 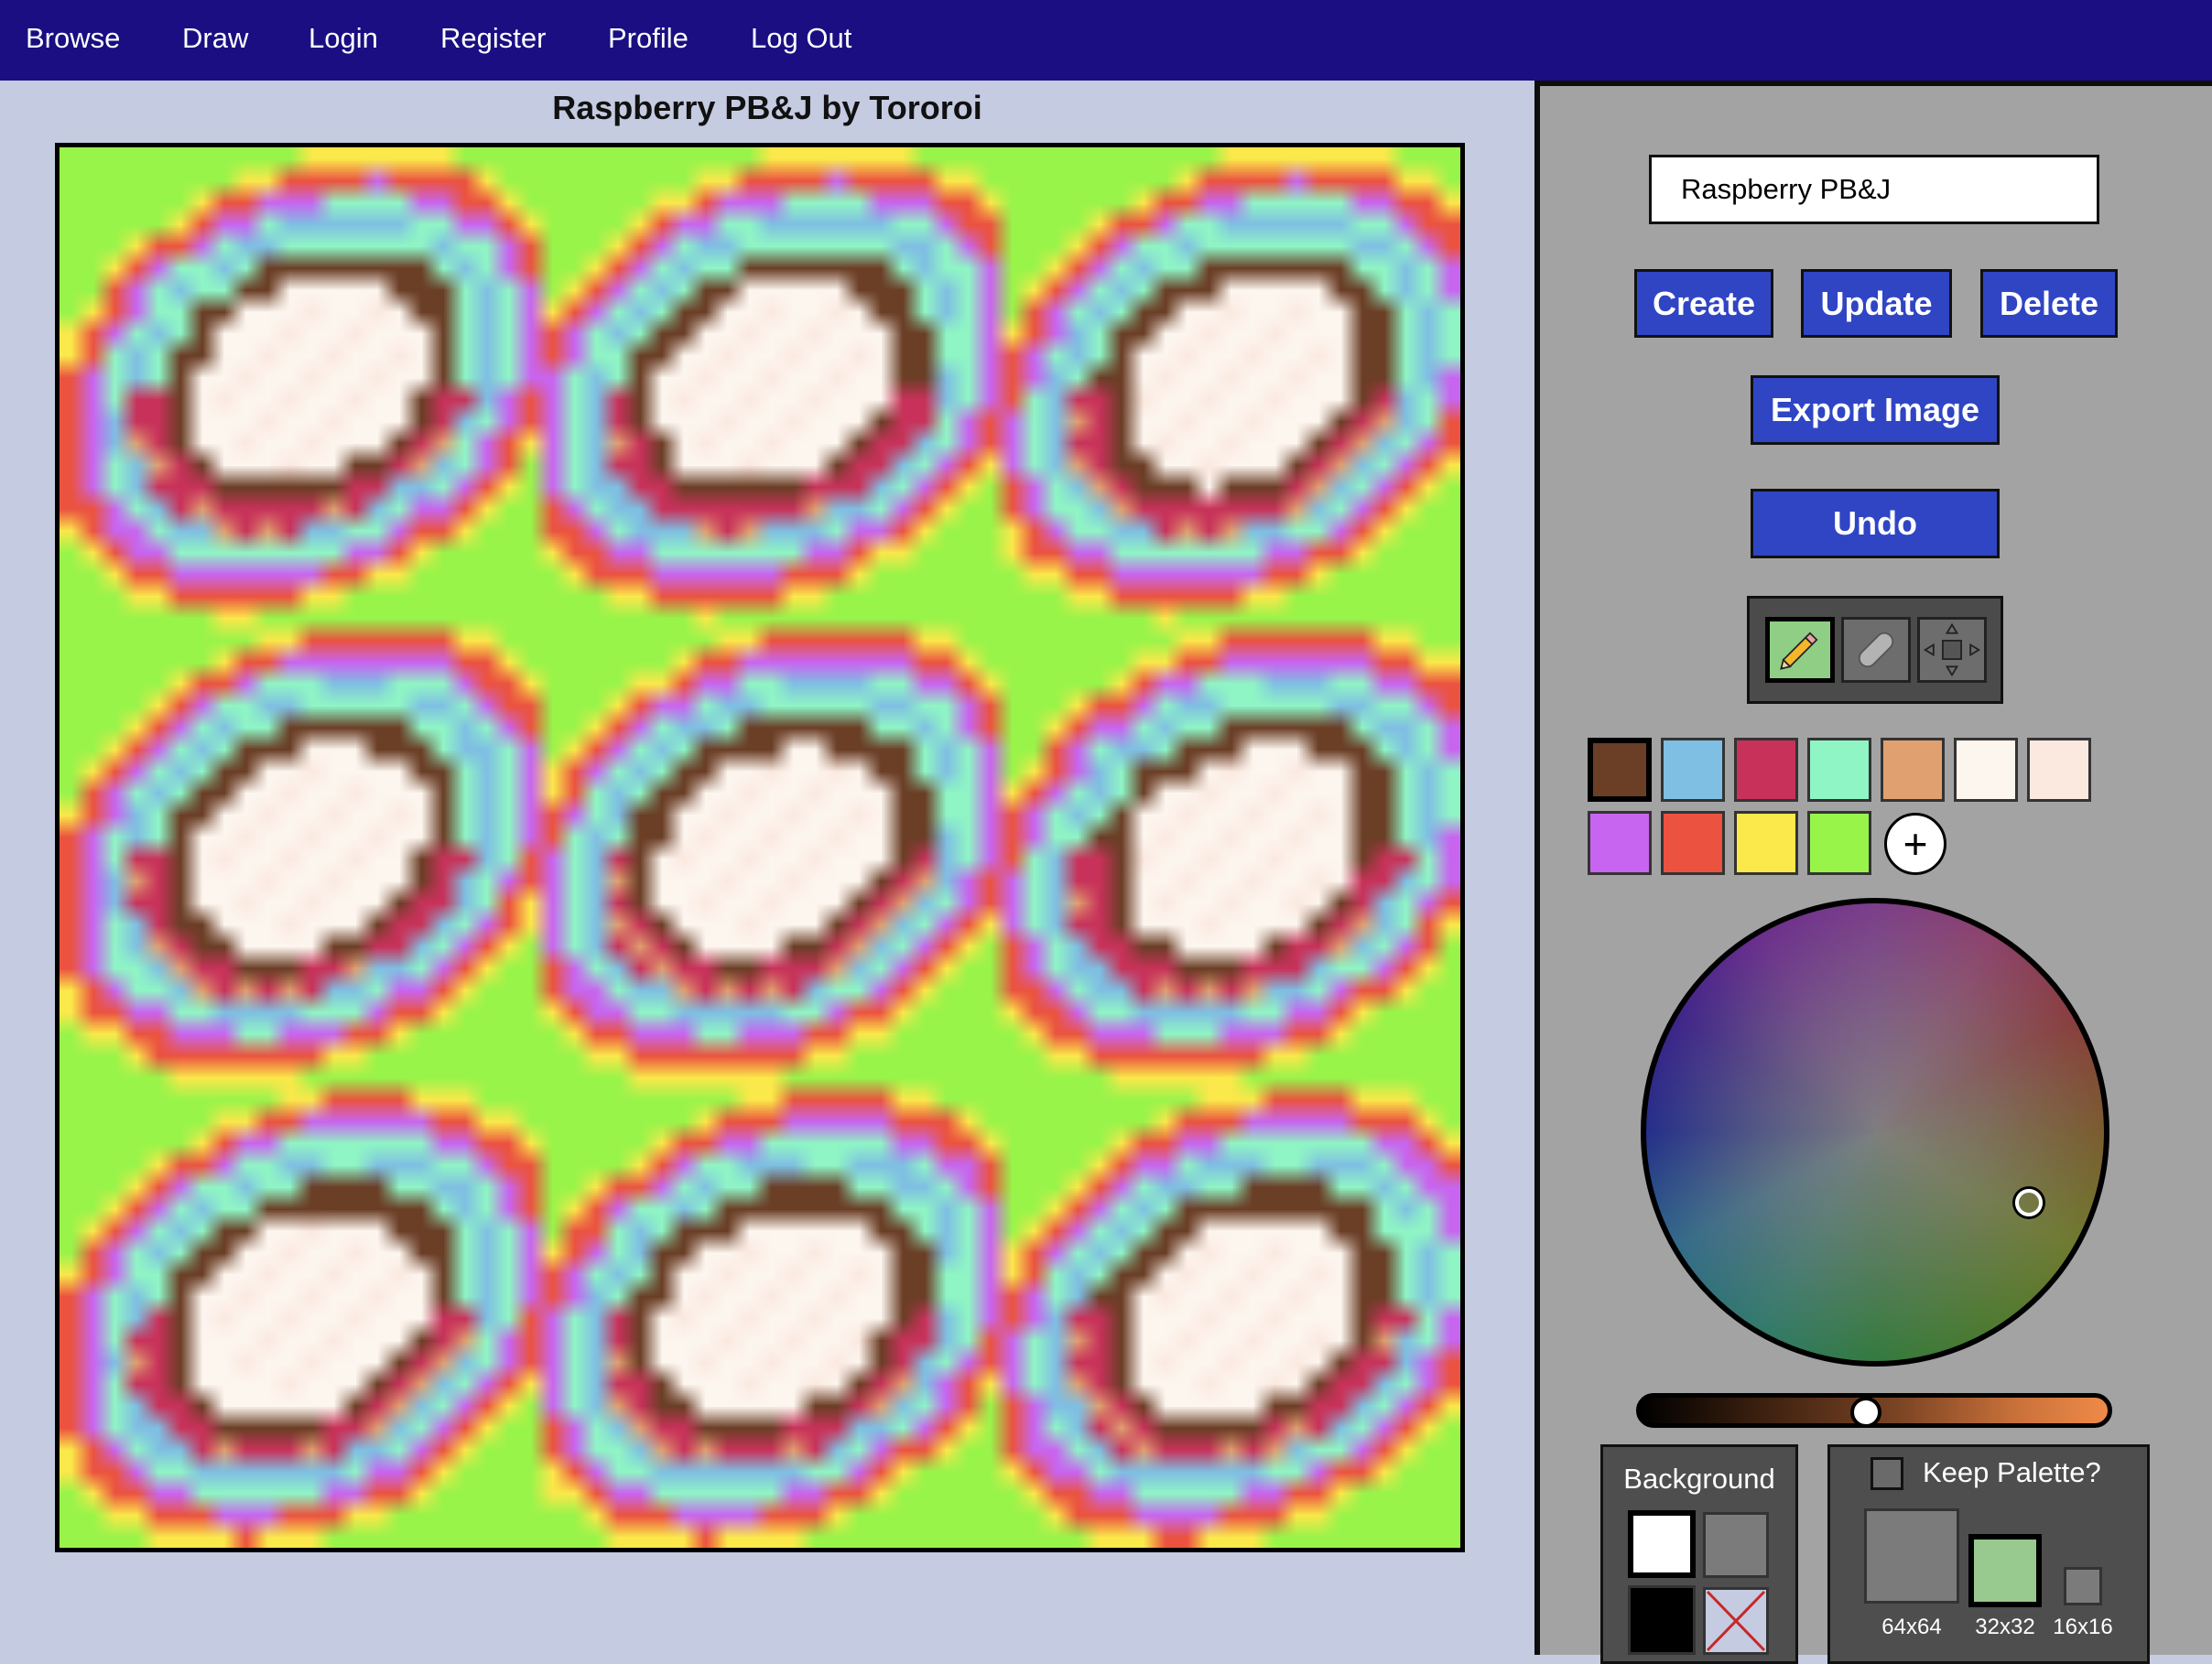 What do you see at coordinates (1736, 1545) in the screenshot?
I see `background-gray-option` at bounding box center [1736, 1545].